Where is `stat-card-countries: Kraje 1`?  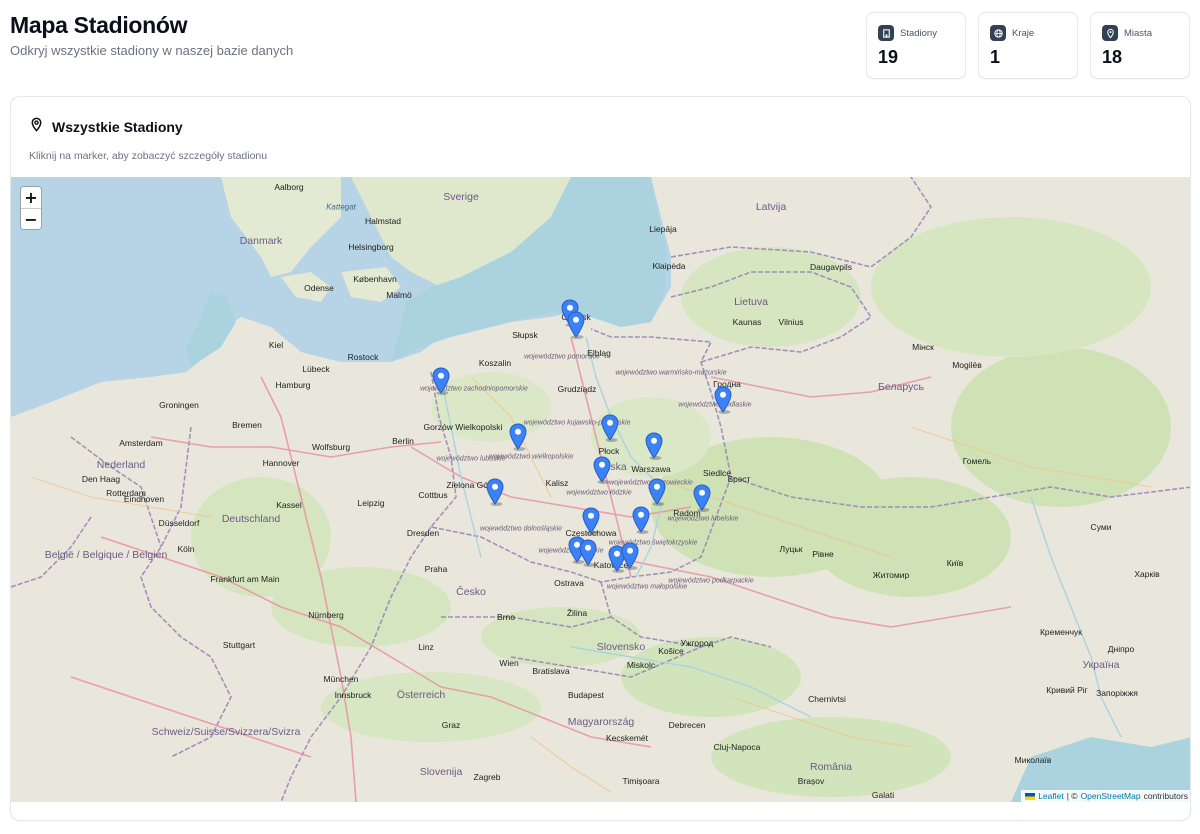
stat-card-countries: Kraje 1 is located at coordinates (1028, 45).